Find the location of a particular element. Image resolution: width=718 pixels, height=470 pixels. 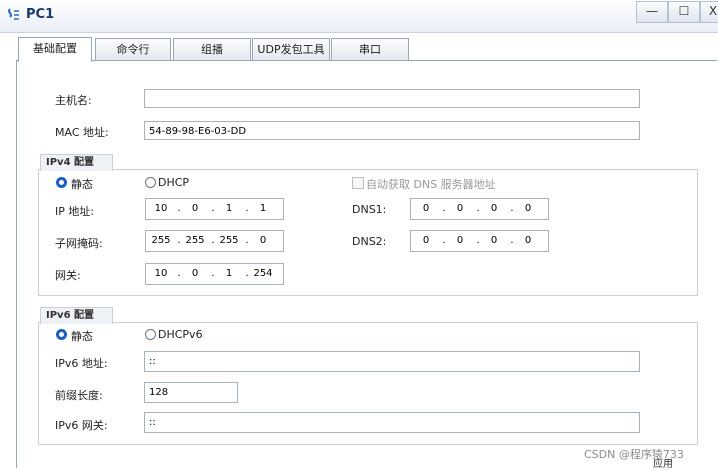

tab-udp-tool: UDP发包工具 is located at coordinates (291, 49).